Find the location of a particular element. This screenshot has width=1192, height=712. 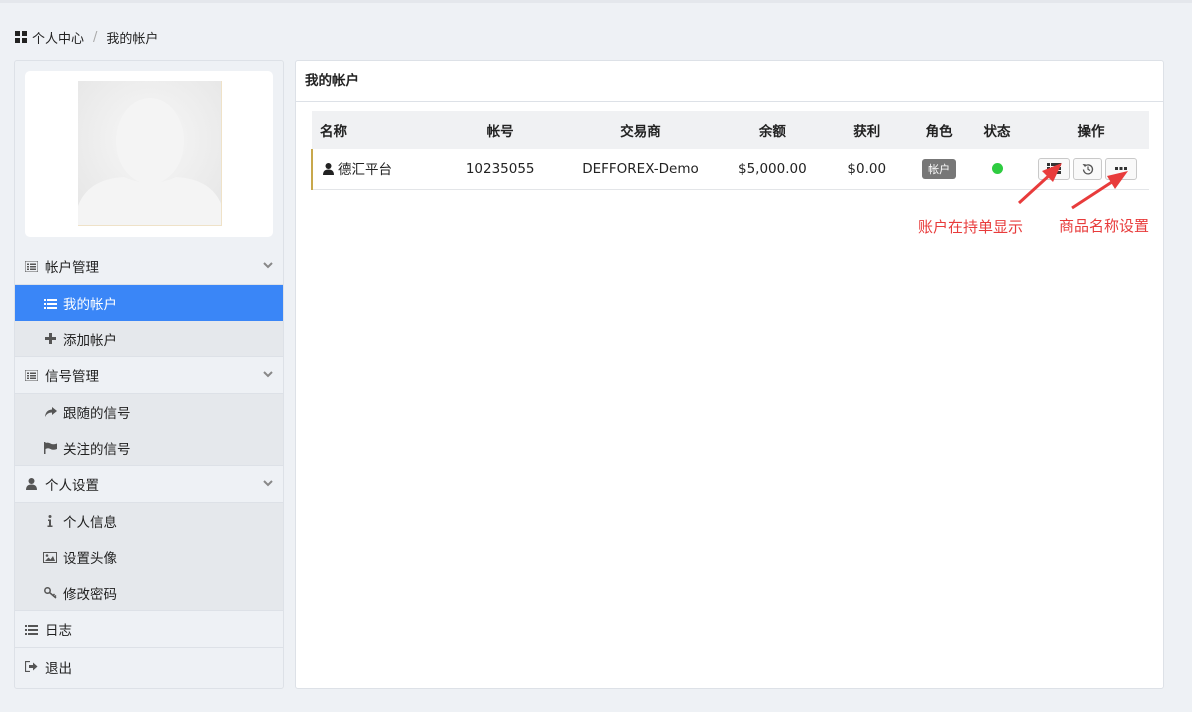

annotation-symbol-label: 商品名称设置 is located at coordinates (1104, 226).